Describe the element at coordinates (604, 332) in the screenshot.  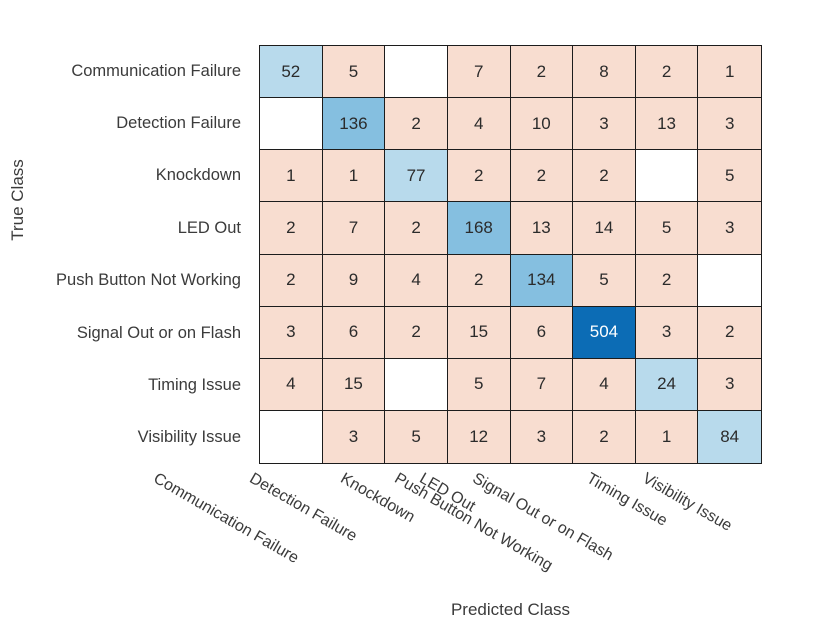
I see `matrix-cell: 504` at that location.